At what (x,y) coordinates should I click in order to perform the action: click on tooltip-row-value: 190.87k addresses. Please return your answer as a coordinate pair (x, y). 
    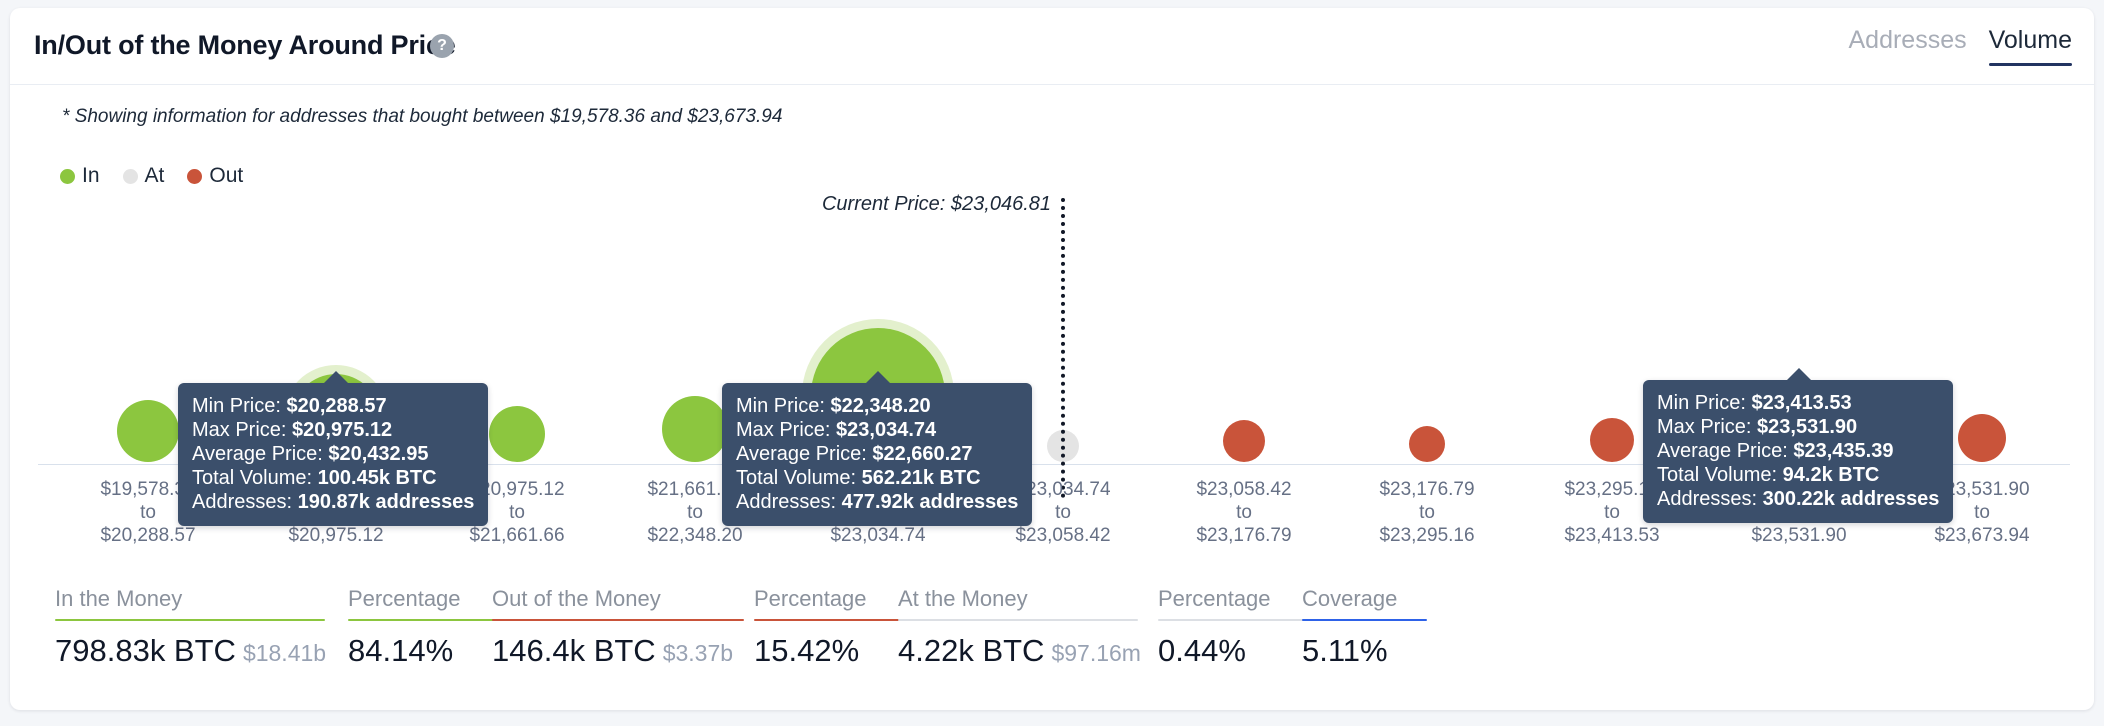
    Looking at the image, I should click on (386, 502).